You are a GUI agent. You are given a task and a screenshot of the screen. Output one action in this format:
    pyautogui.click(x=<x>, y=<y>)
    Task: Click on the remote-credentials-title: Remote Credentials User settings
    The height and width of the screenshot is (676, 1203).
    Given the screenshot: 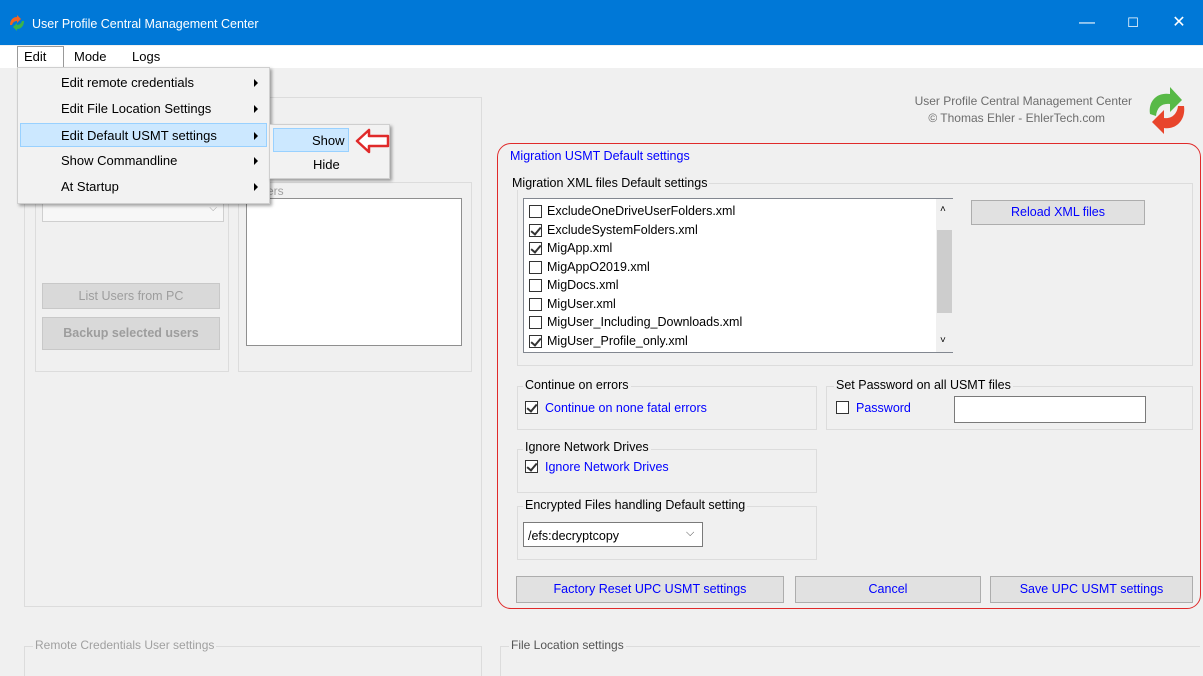 What is the action you would take?
    pyautogui.click(x=125, y=645)
    